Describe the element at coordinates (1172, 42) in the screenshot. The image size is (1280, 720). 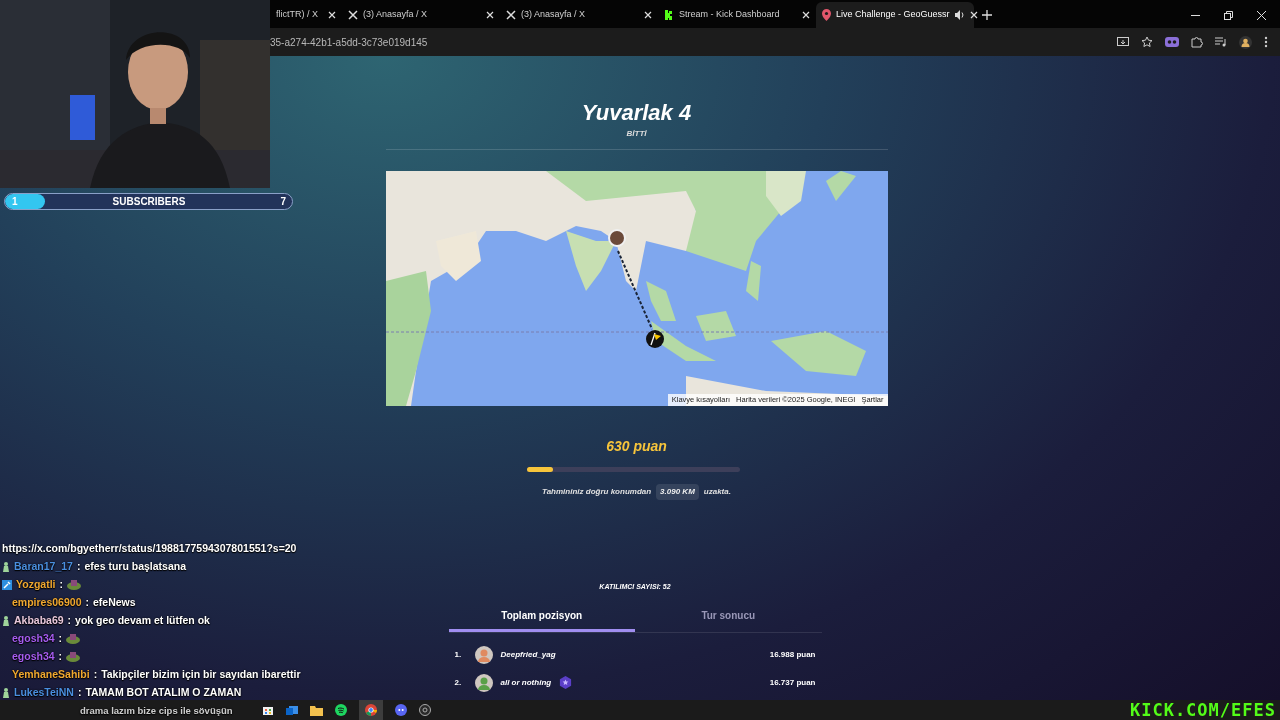
I see `extension-icon` at that location.